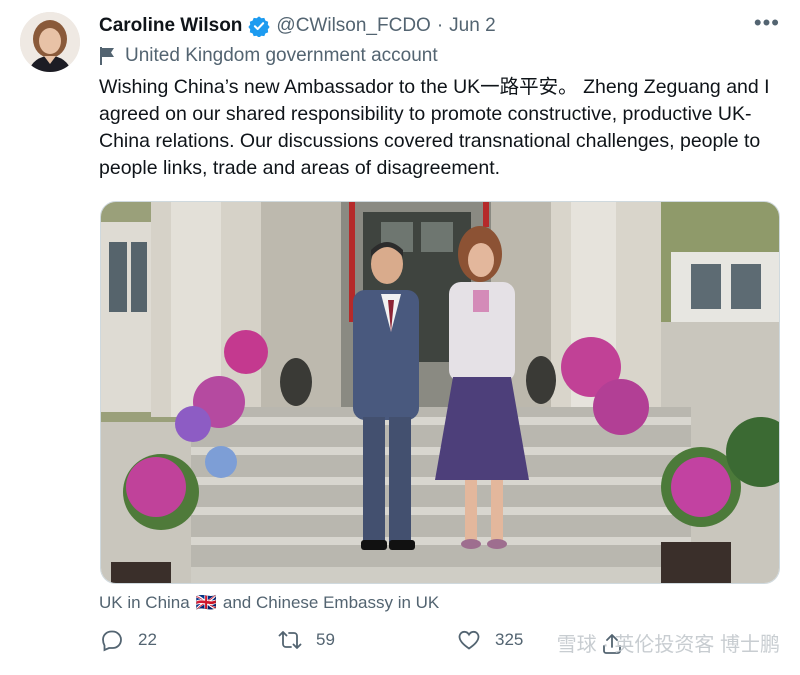 Image resolution: width=800 pixels, height=675 pixels. Describe the element at coordinates (107, 56) in the screenshot. I see `flag-icon` at that location.